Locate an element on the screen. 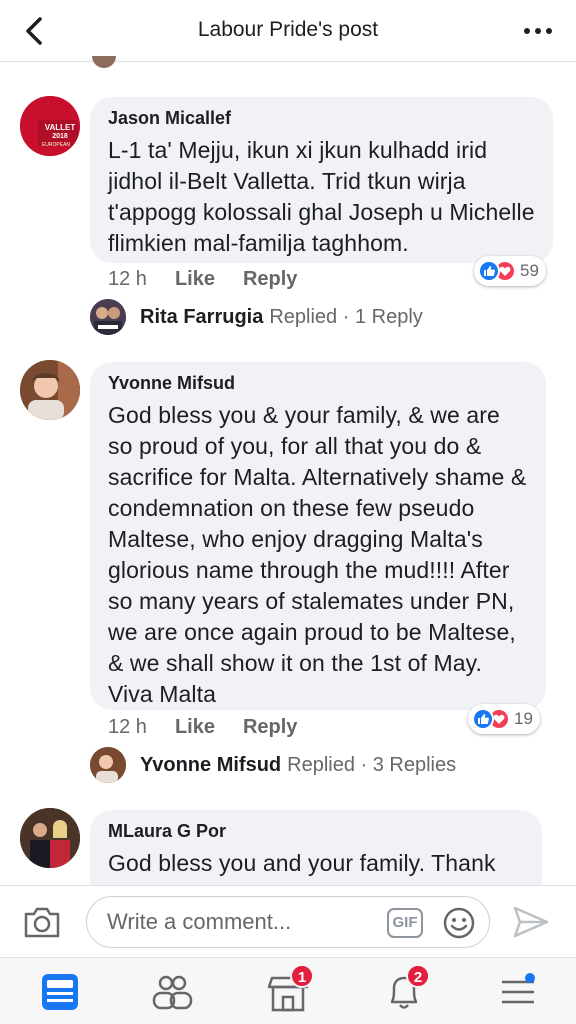  svg-text: 2018 is located at coordinates (60, 136).